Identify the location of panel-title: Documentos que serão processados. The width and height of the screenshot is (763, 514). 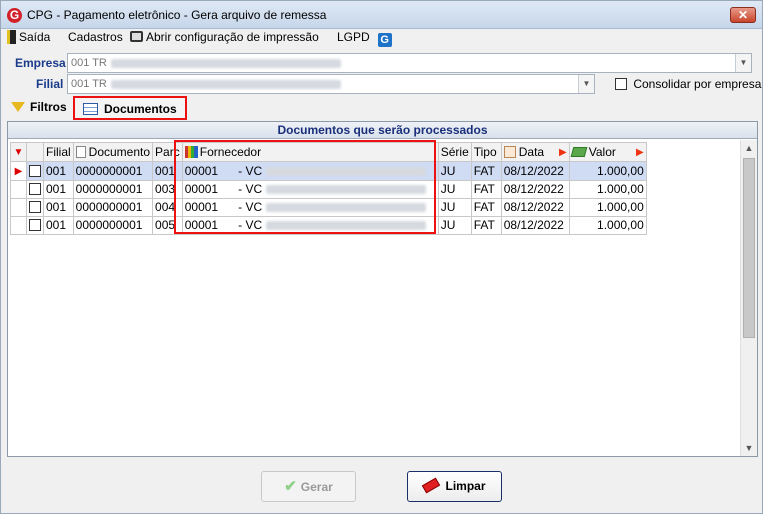
(382, 130).